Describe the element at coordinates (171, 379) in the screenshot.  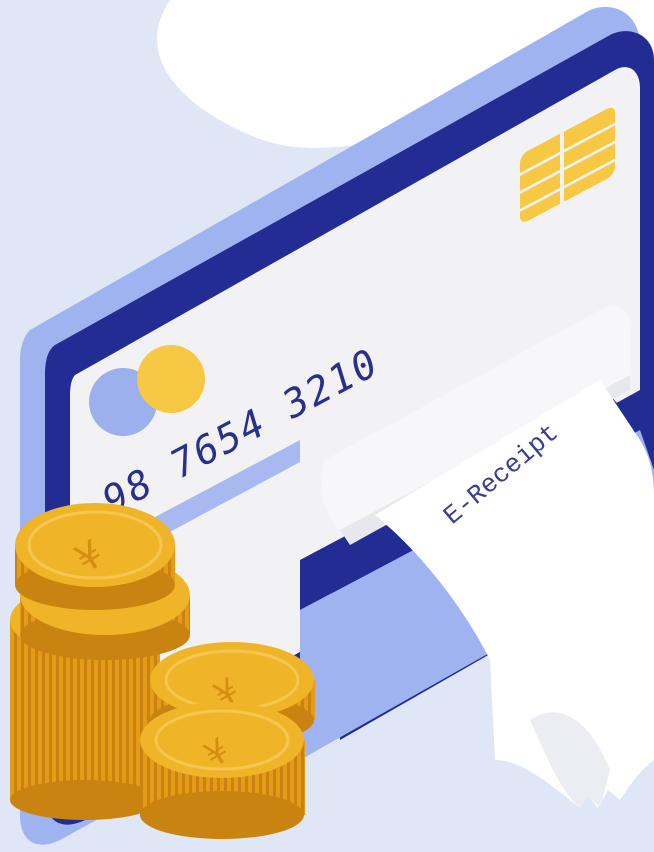
I see `card-logo-yellow-icon` at that location.